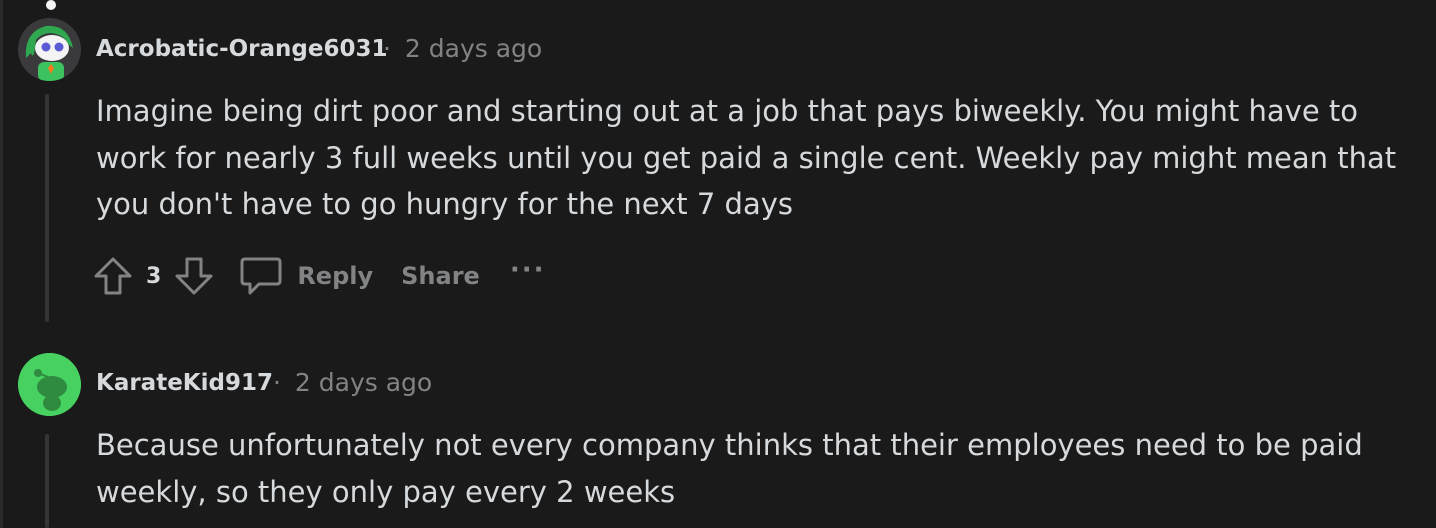 The height and width of the screenshot is (528, 1436). Describe the element at coordinates (335, 276) in the screenshot. I see `reply-label: Reply` at that location.